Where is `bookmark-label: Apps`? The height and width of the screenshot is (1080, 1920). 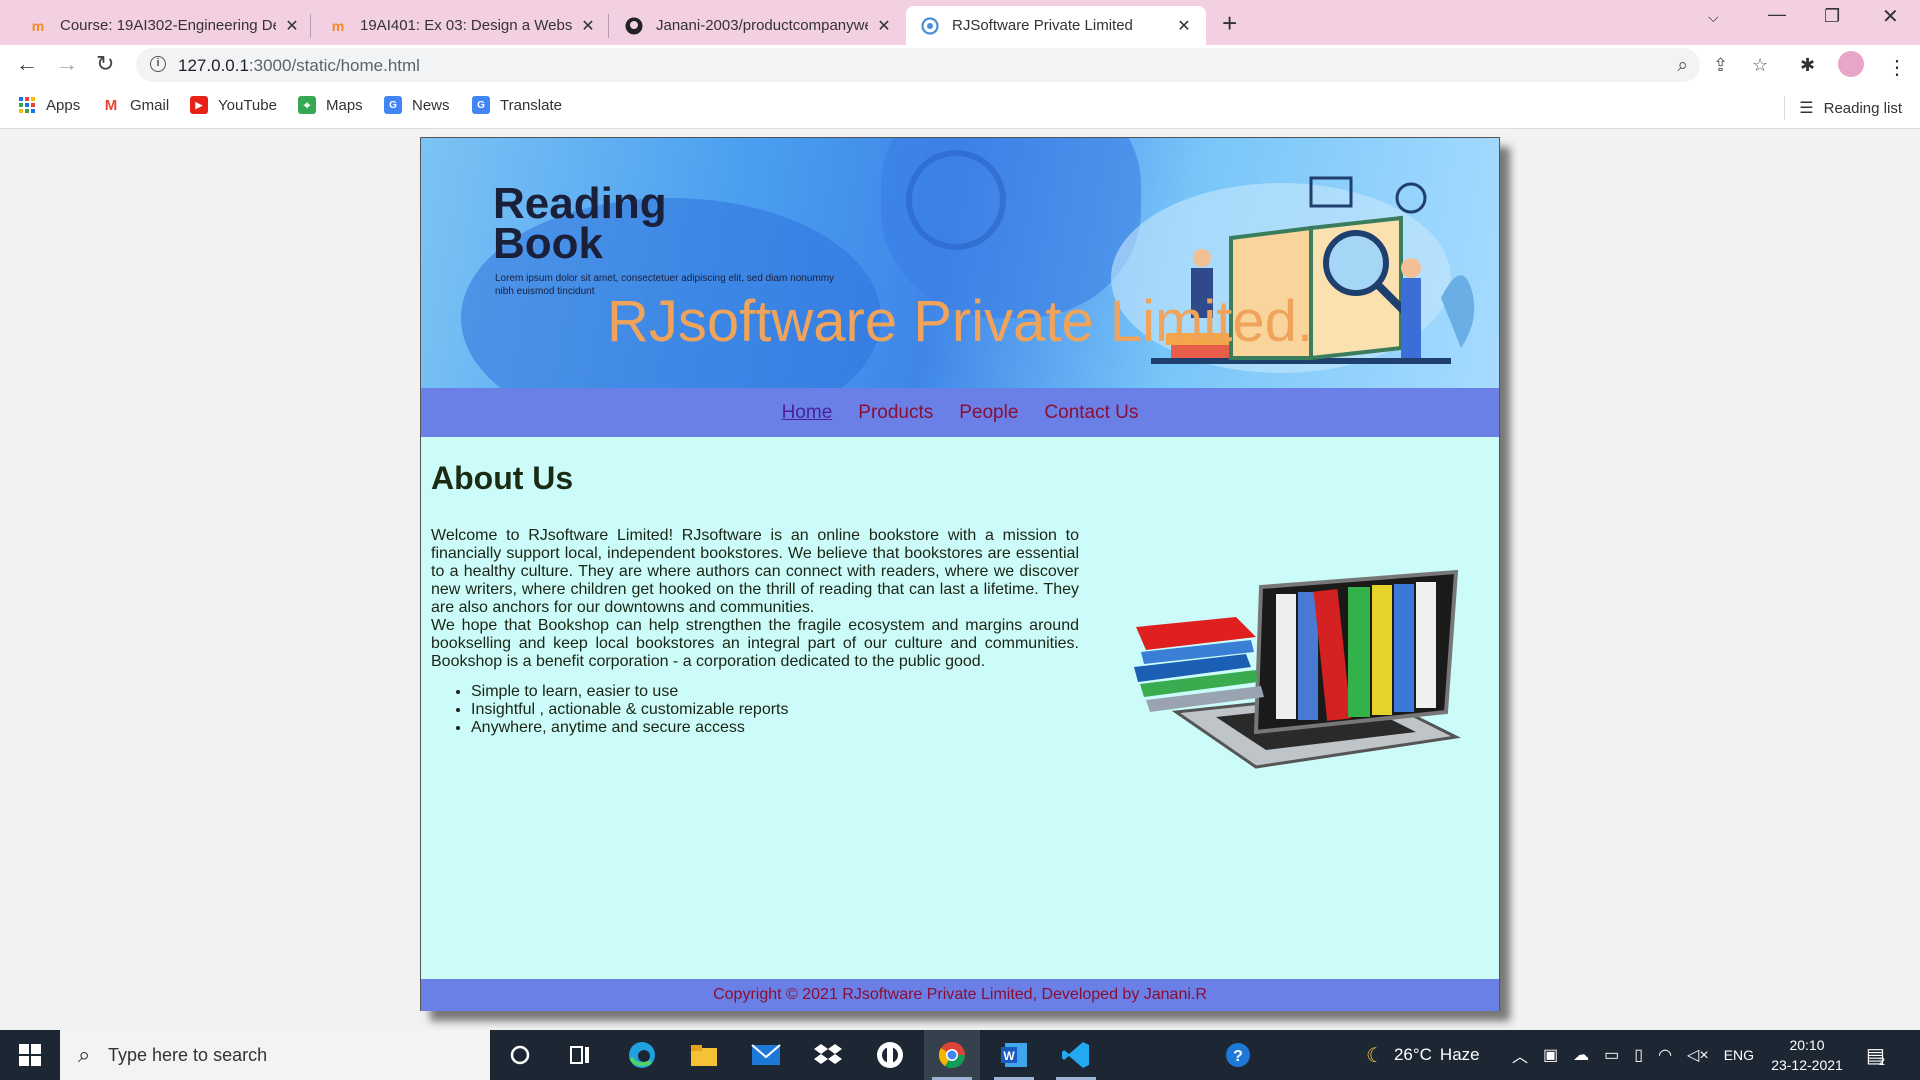 bookmark-label: Apps is located at coordinates (63, 105).